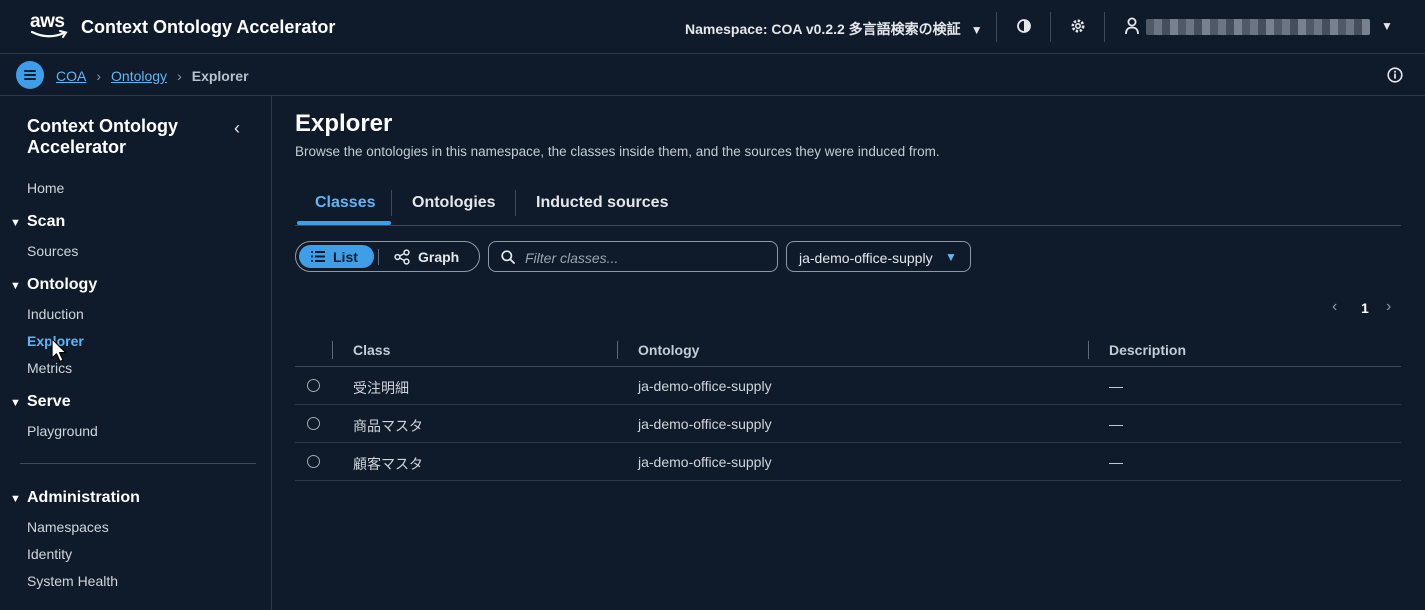 The height and width of the screenshot is (610, 1425). I want to click on tab-inducted-sources: Inducted sources, so click(602, 203).